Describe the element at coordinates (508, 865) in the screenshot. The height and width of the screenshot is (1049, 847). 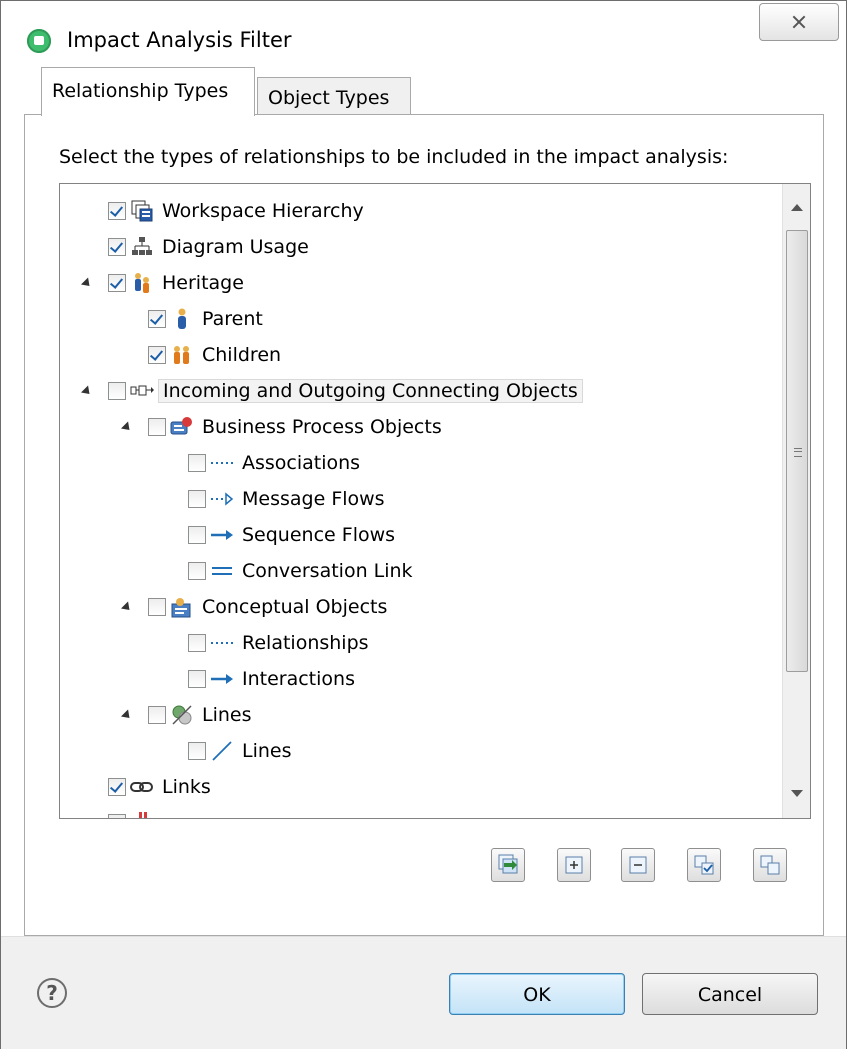
I see `reset-button` at that location.